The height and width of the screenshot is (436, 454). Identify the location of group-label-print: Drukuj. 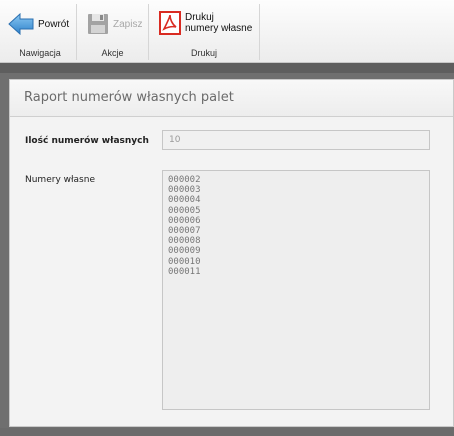
(203, 53).